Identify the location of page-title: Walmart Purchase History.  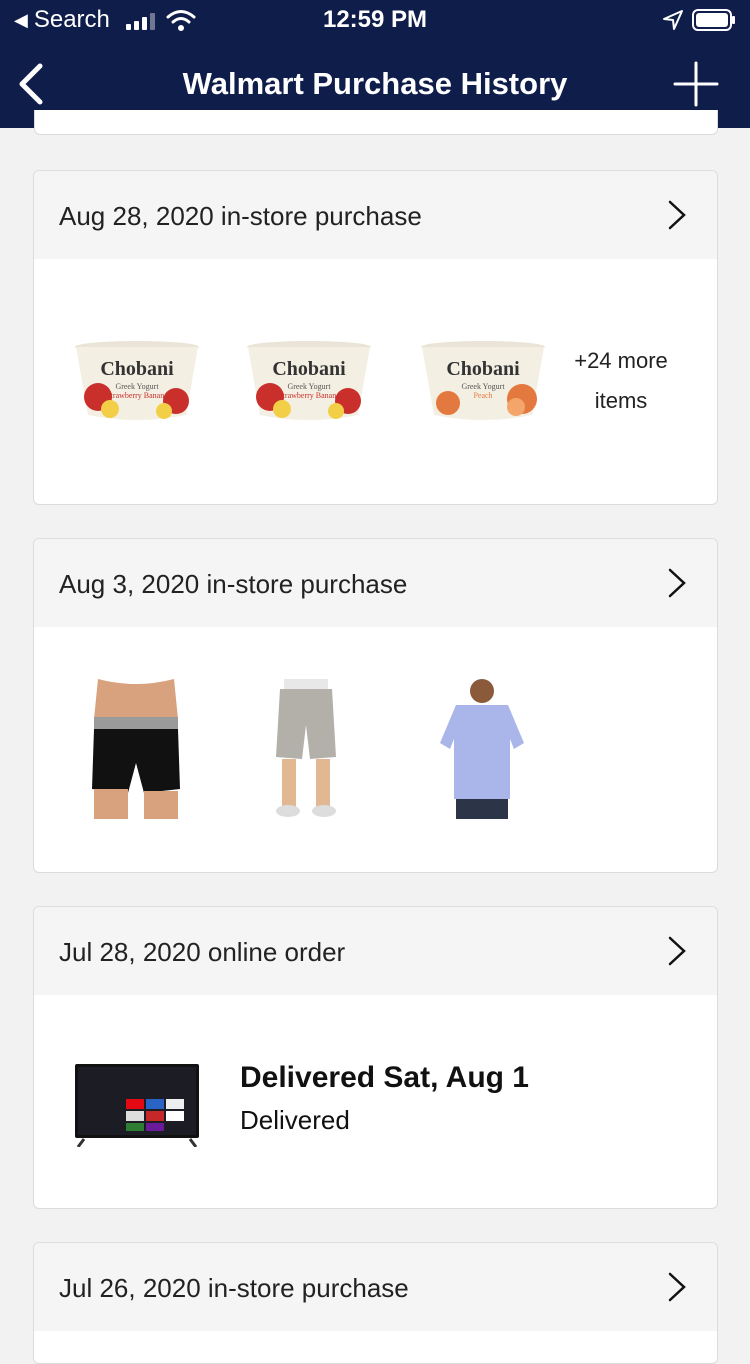
(375, 83).